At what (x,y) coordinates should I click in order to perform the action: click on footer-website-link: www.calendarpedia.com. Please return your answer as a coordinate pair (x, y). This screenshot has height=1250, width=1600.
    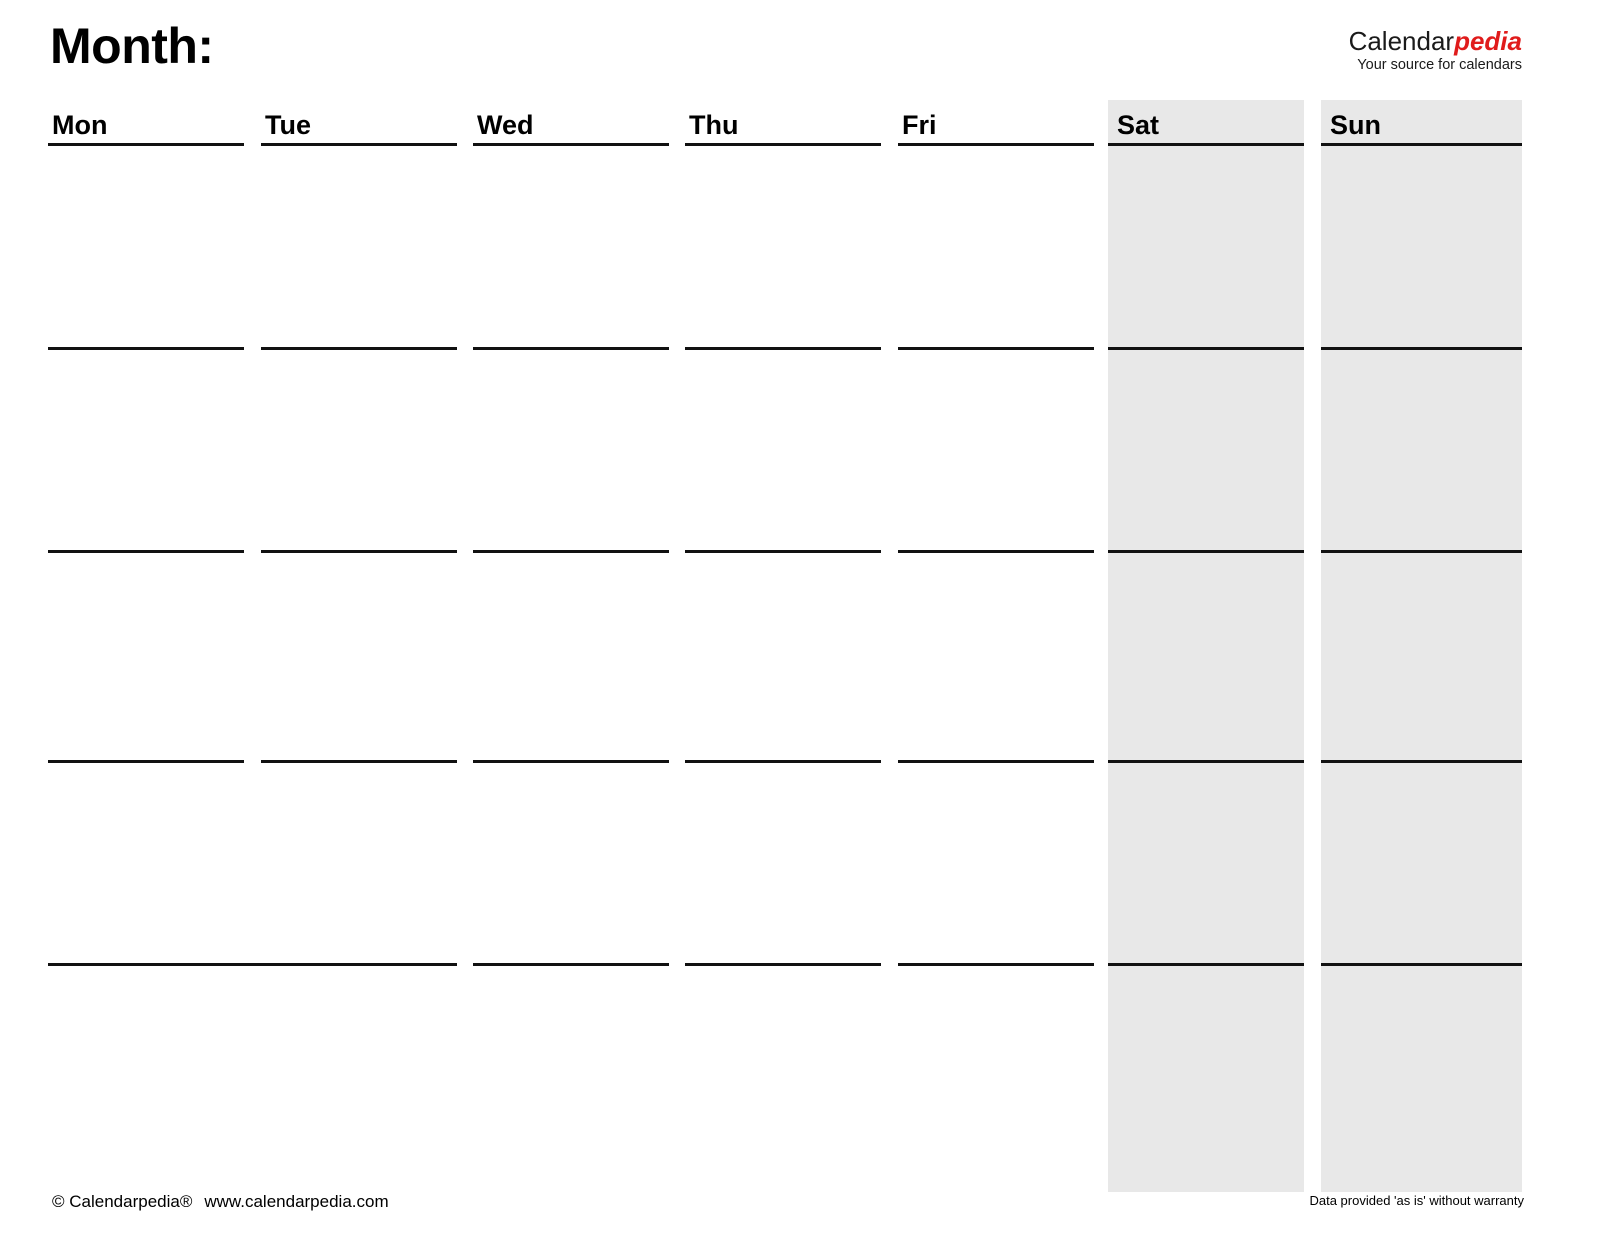
    Looking at the image, I should click on (296, 1201).